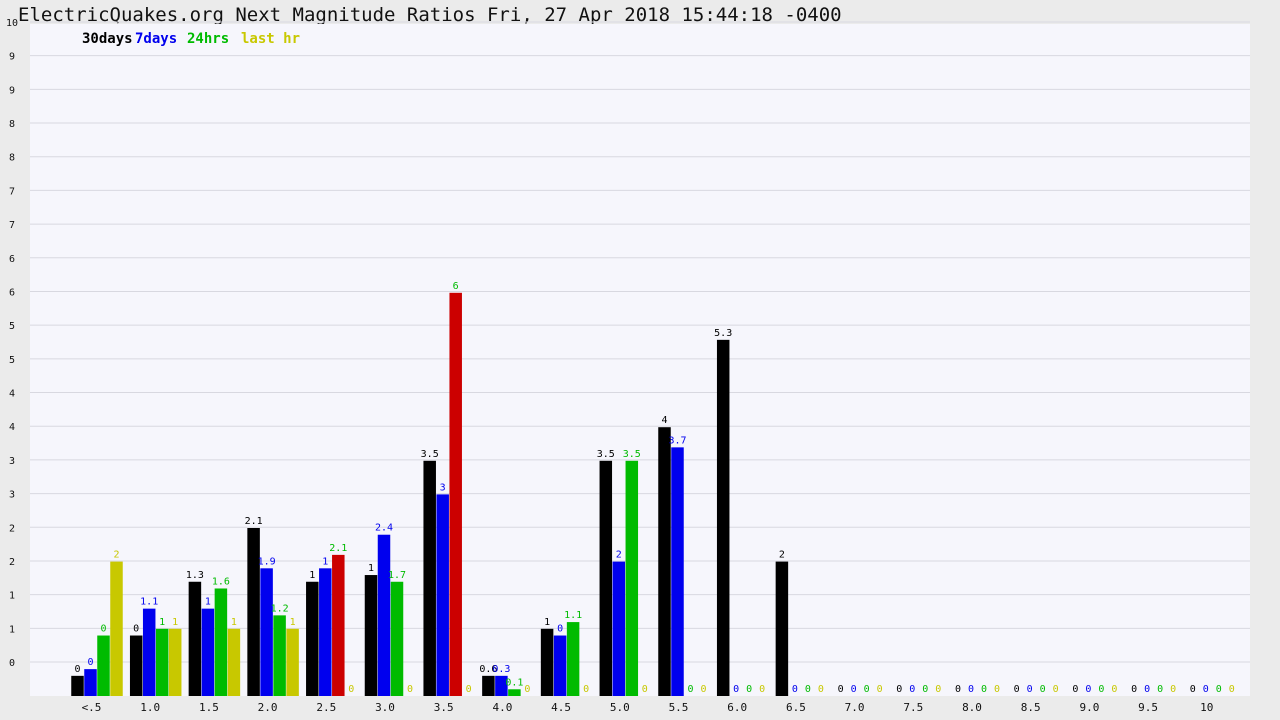  Describe the element at coordinates (1206, 707) in the screenshot. I see `x-tick-label: 10` at that location.